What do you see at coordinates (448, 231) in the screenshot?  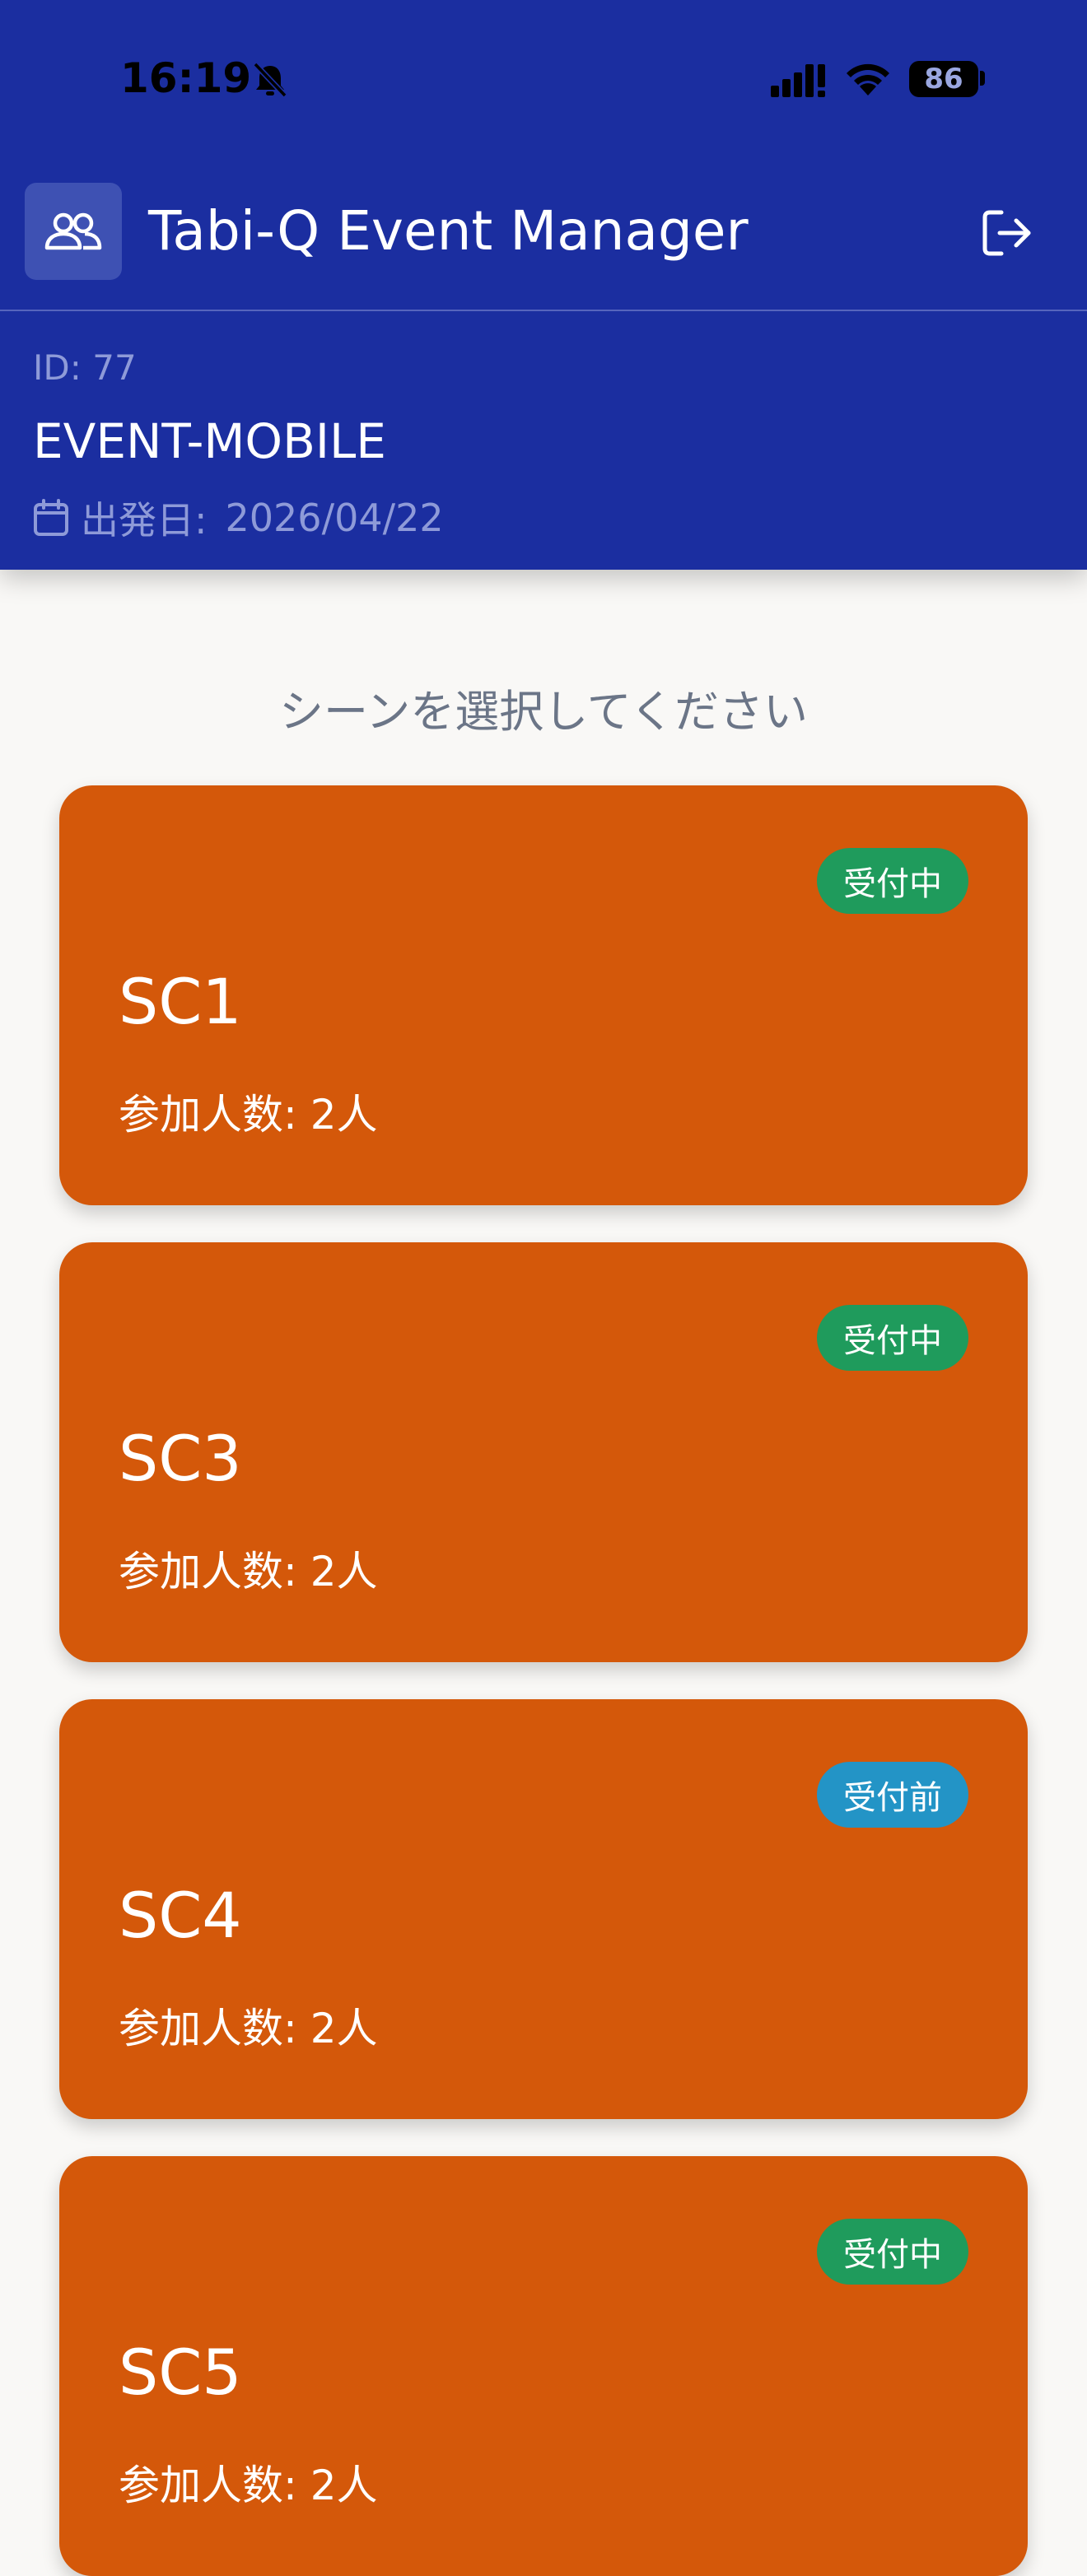 I see `app-title: Tabi-Q Event Manager` at bounding box center [448, 231].